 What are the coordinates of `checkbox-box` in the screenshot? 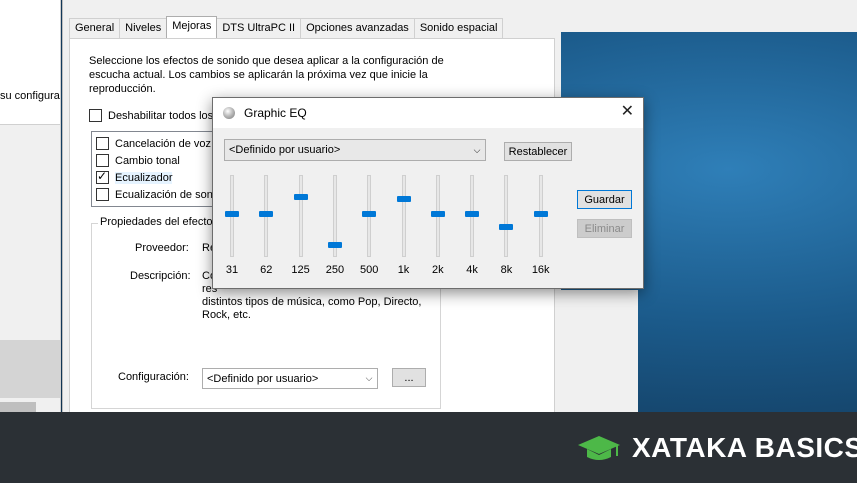 It's located at (95, 115).